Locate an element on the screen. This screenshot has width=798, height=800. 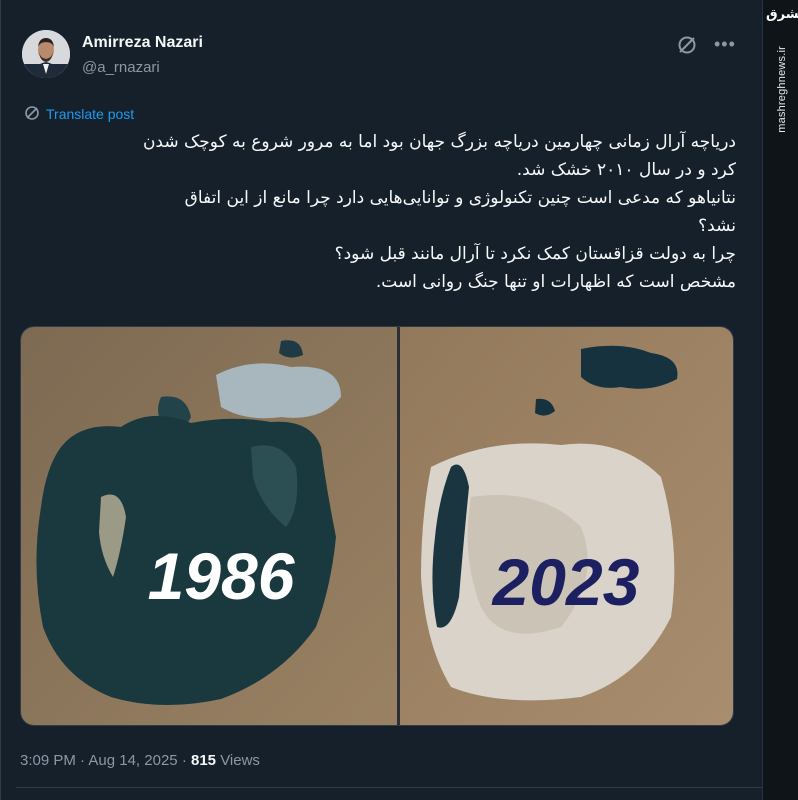
year-label-2023: 2023 is located at coordinates (565, 582).